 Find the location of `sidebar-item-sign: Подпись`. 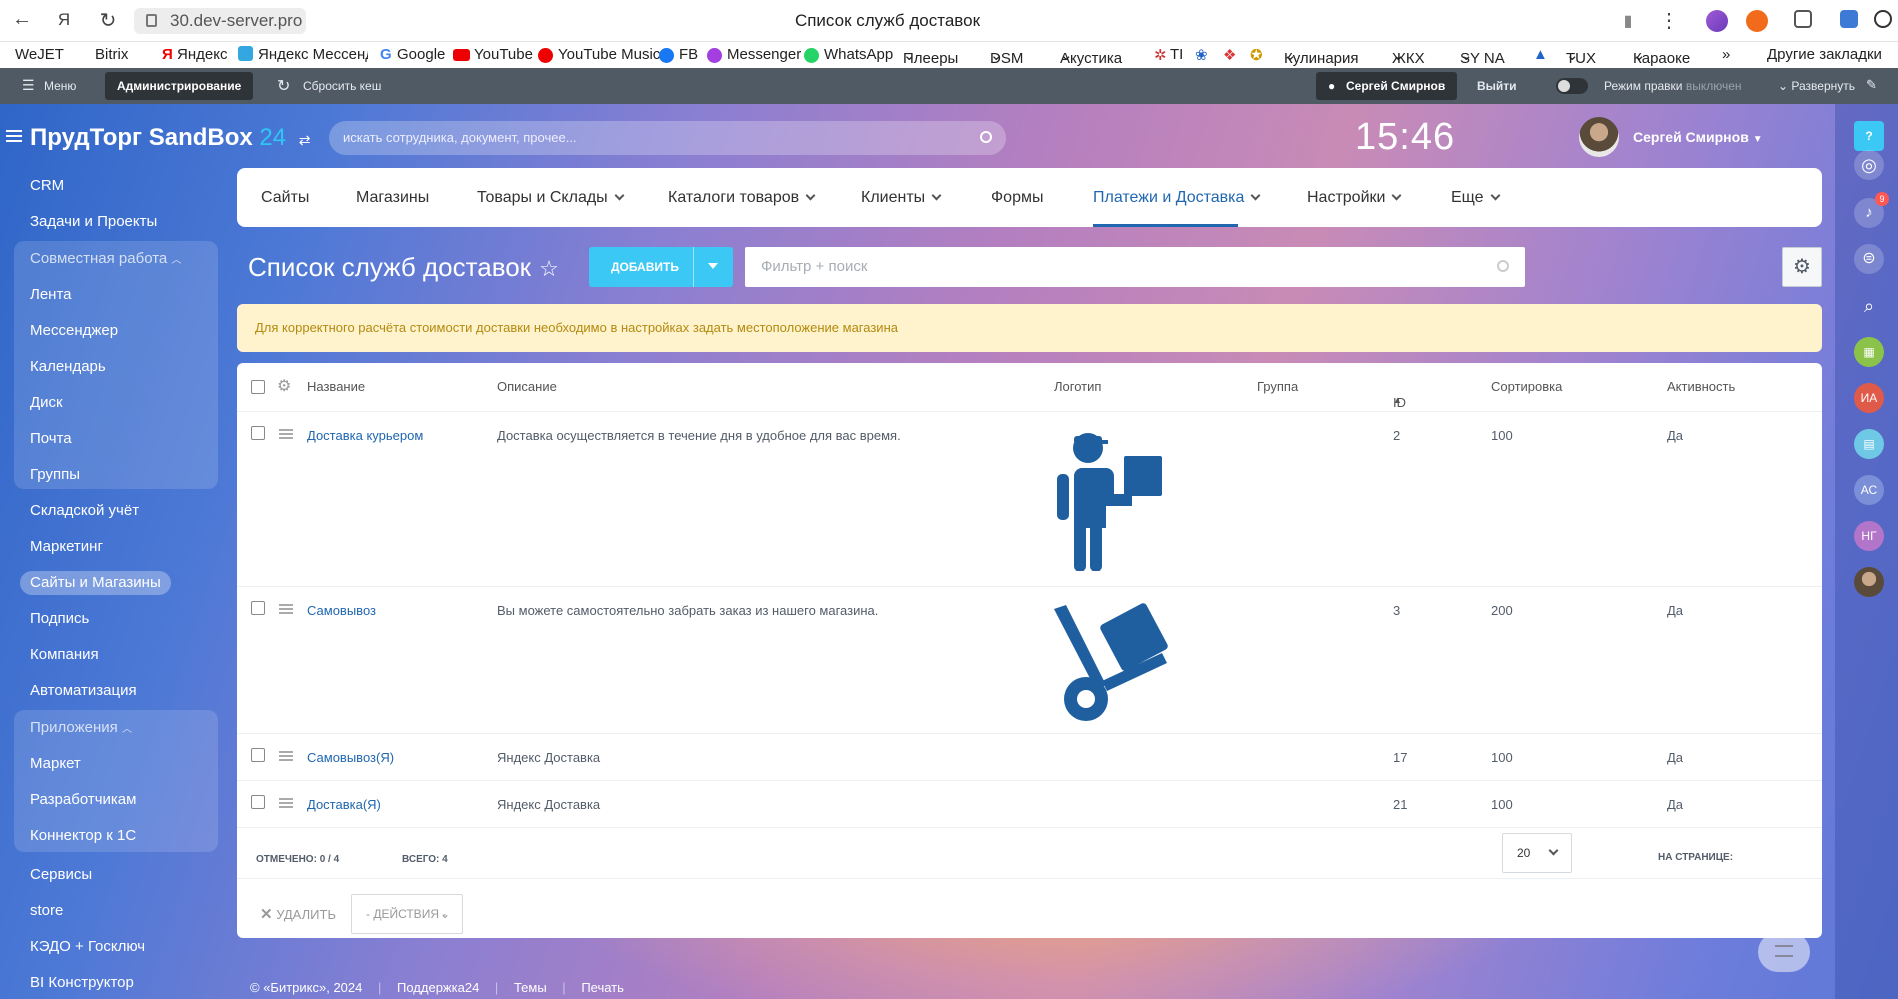

sidebar-item-sign: Подпись is located at coordinates (59, 618).